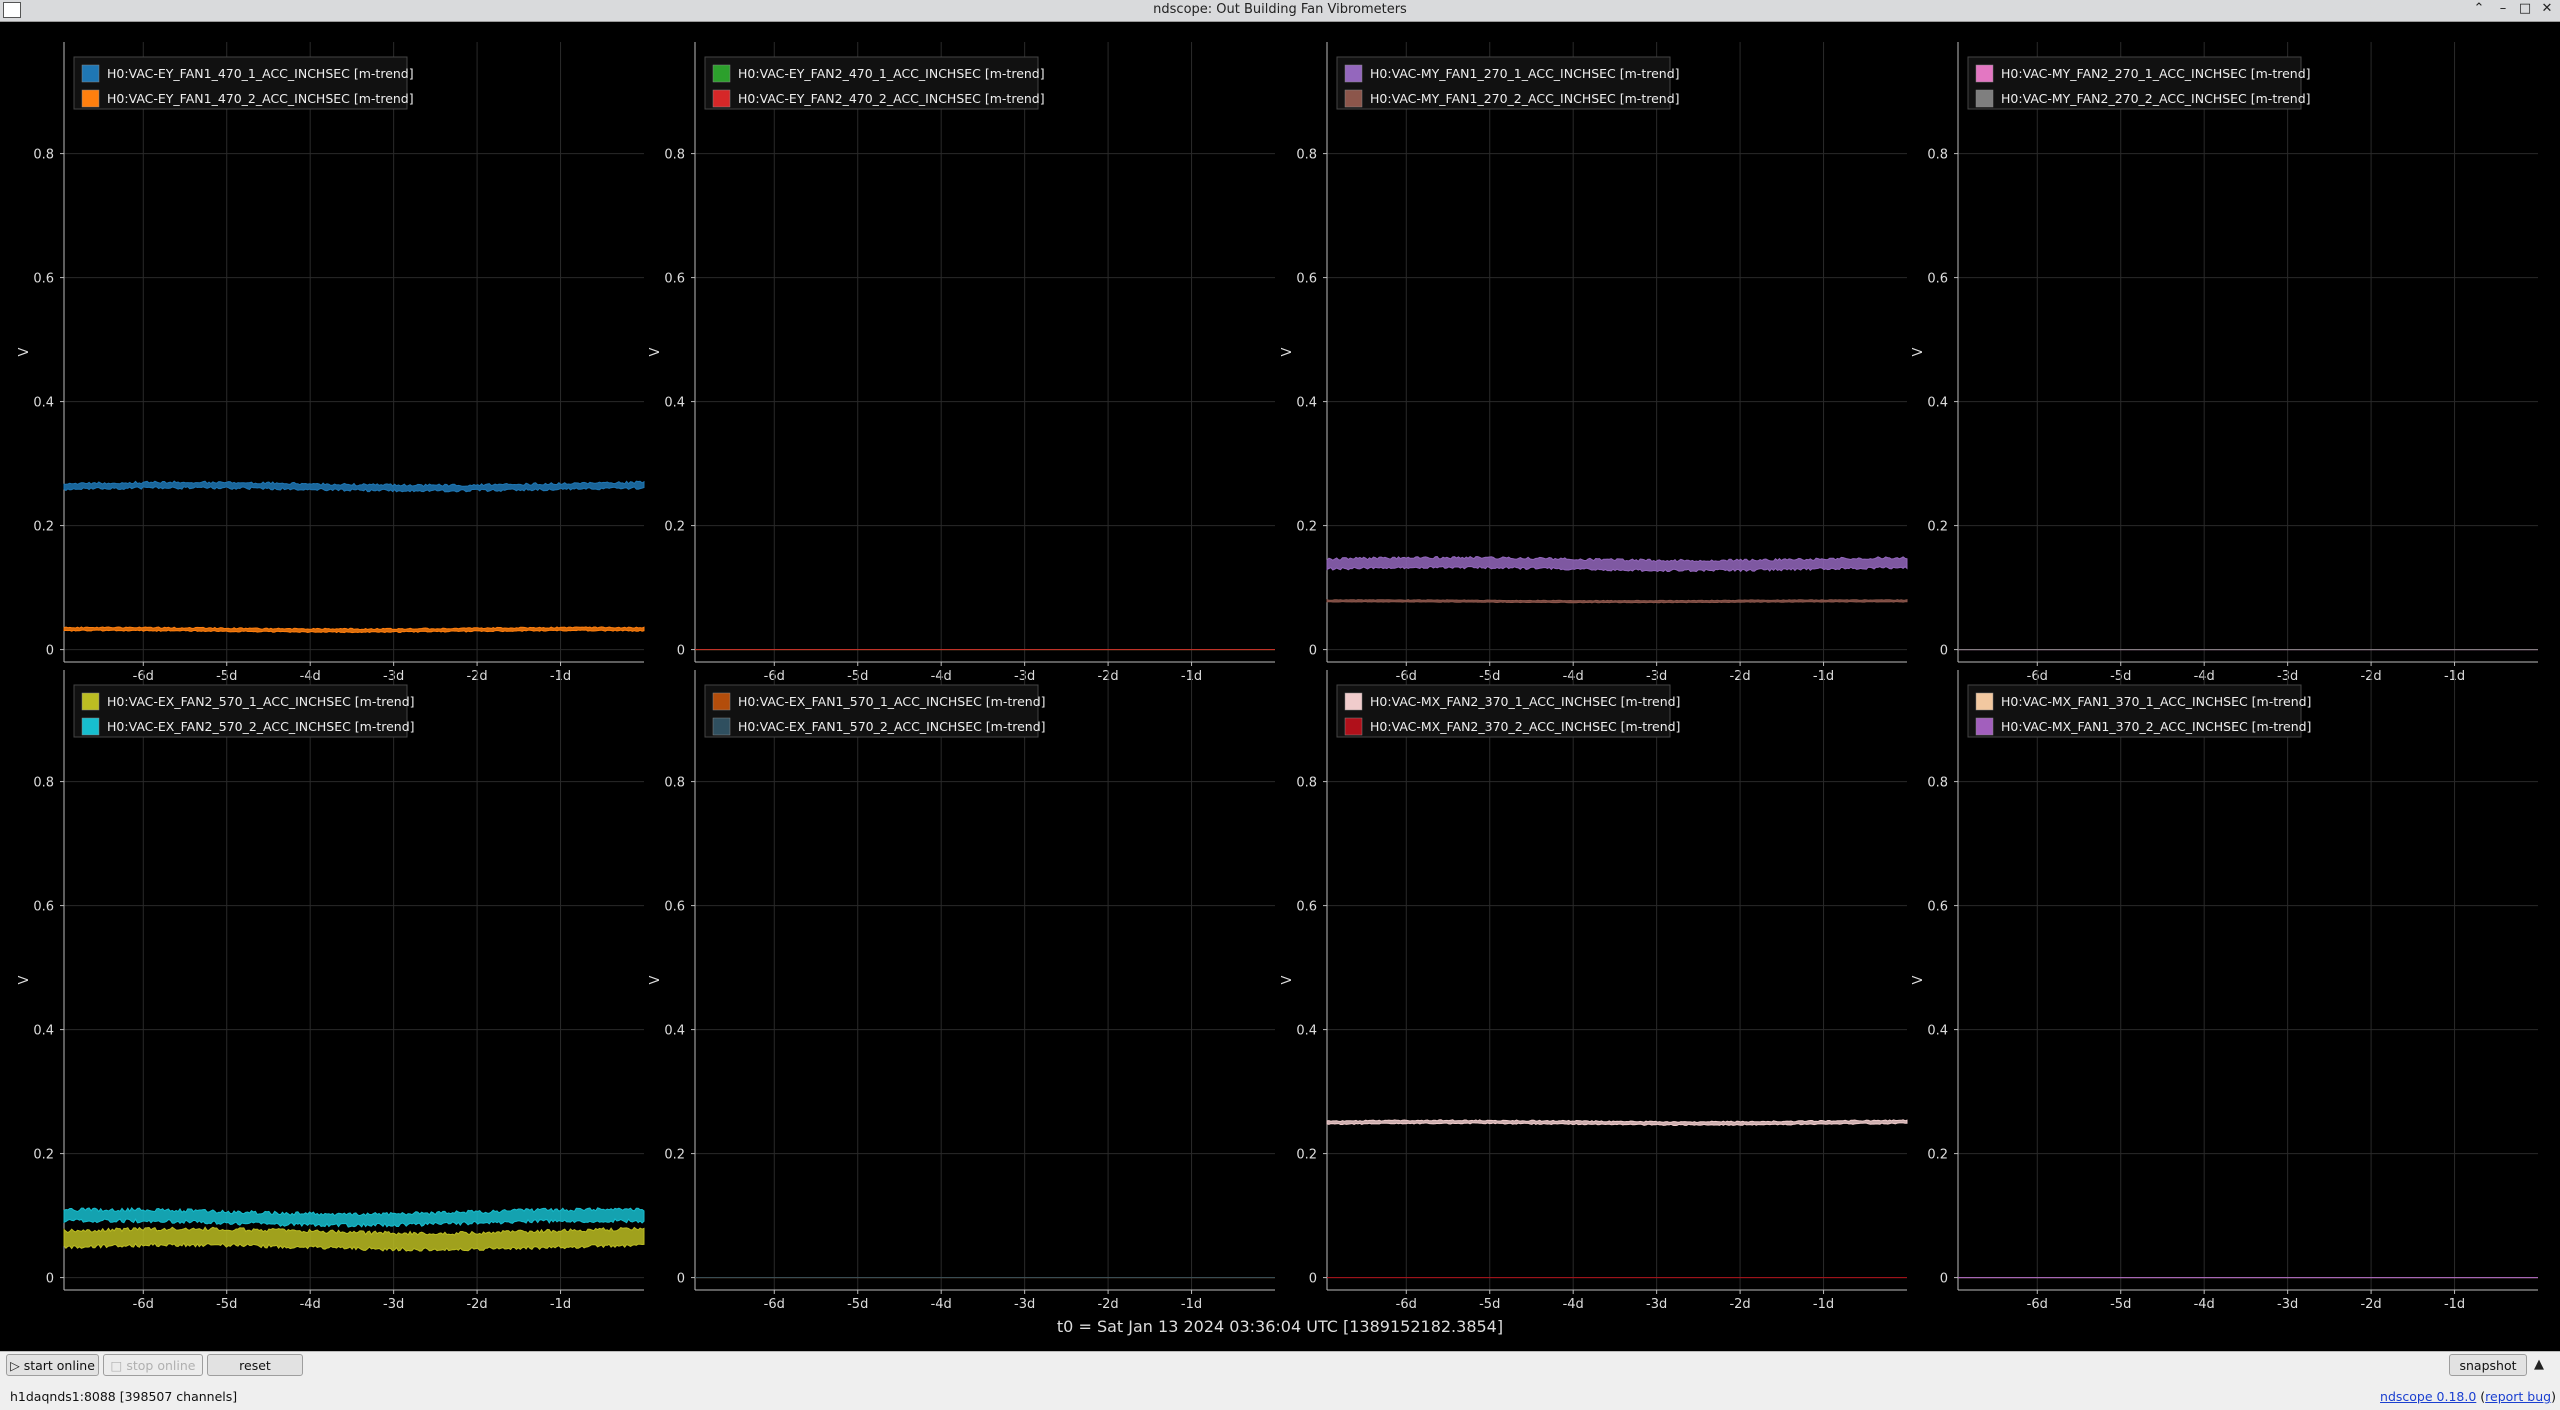 Image resolution: width=2560 pixels, height=1410 pixels. Describe the element at coordinates (2479, 8) in the screenshot. I see `keep-above-icon: ⌃` at that location.